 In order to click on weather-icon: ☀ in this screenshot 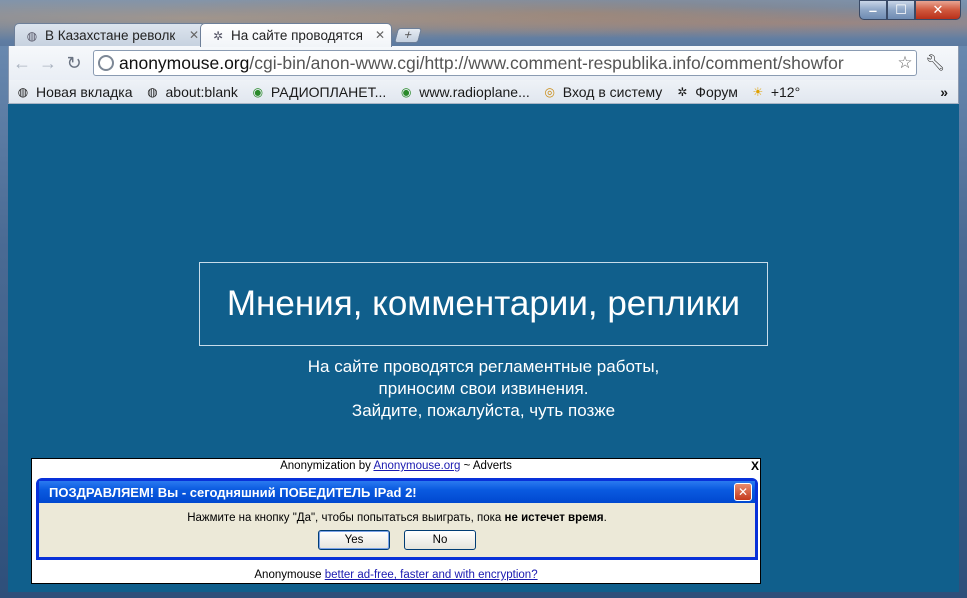, I will do `click(758, 91)`.